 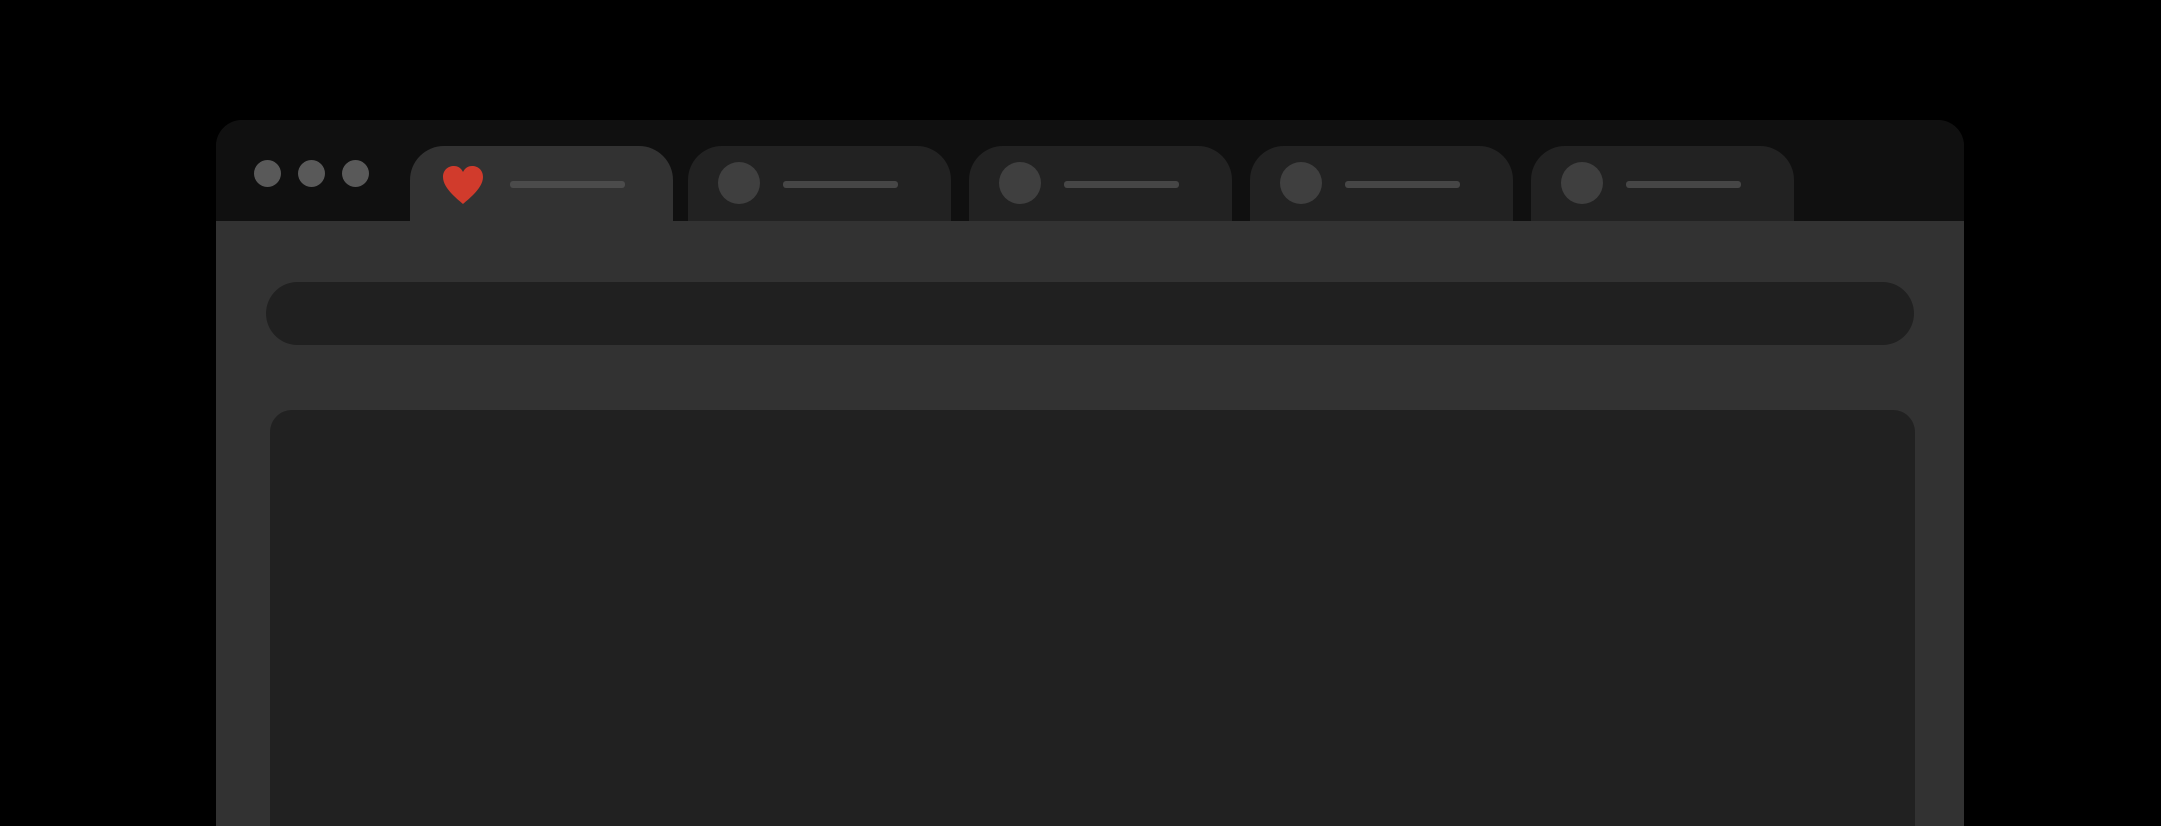 What do you see at coordinates (463, 185) in the screenshot?
I see `heart-icon` at bounding box center [463, 185].